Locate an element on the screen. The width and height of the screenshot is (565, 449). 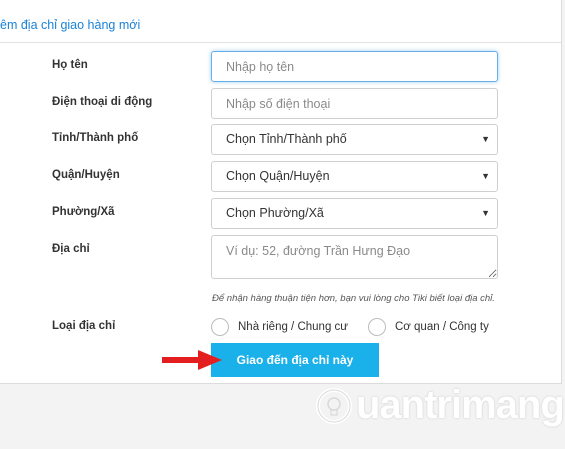
watermark: uantrimang is located at coordinates (439, 405).